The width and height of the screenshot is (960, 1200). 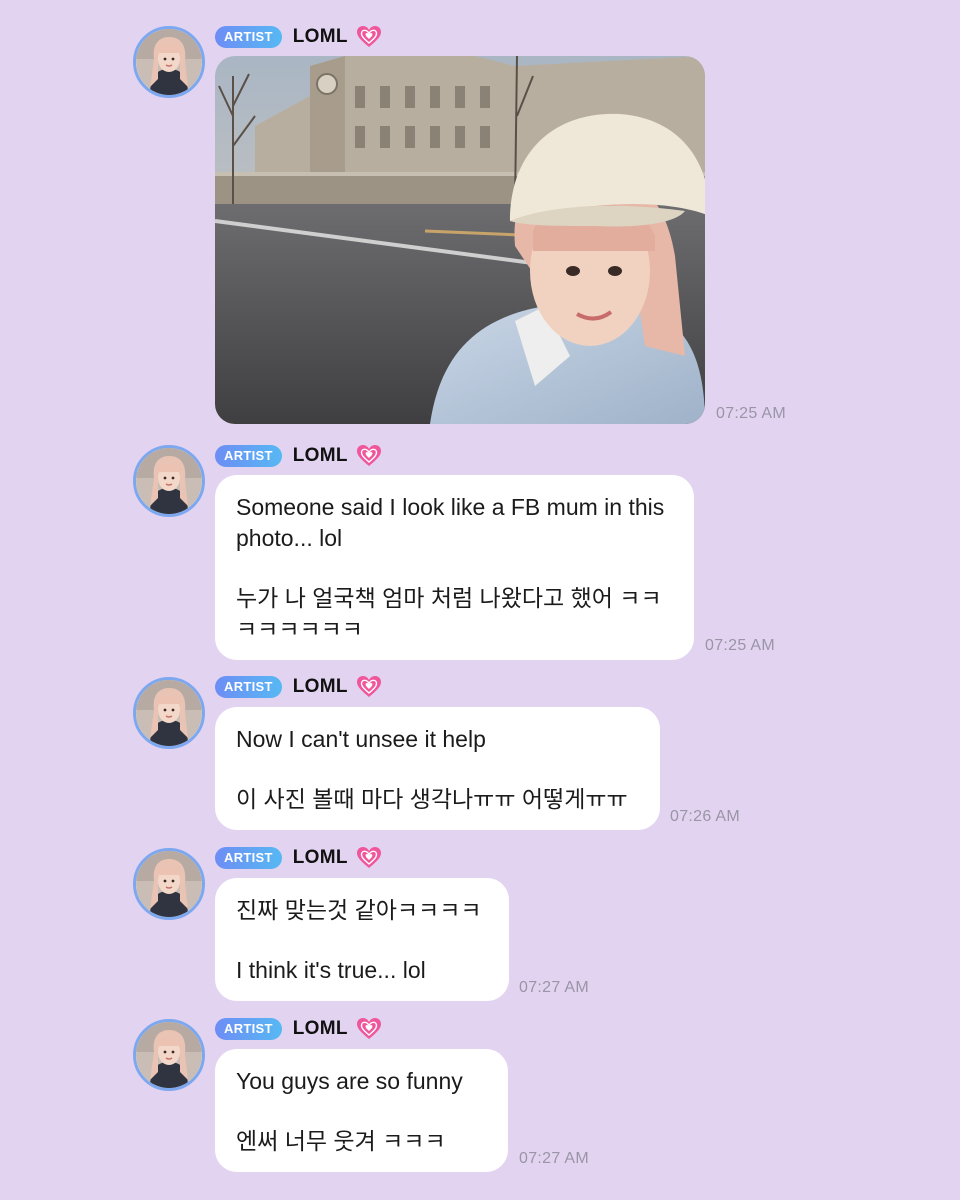 What do you see at coordinates (361, 739) in the screenshot?
I see `message-text-english: Now I can't unsee it help` at bounding box center [361, 739].